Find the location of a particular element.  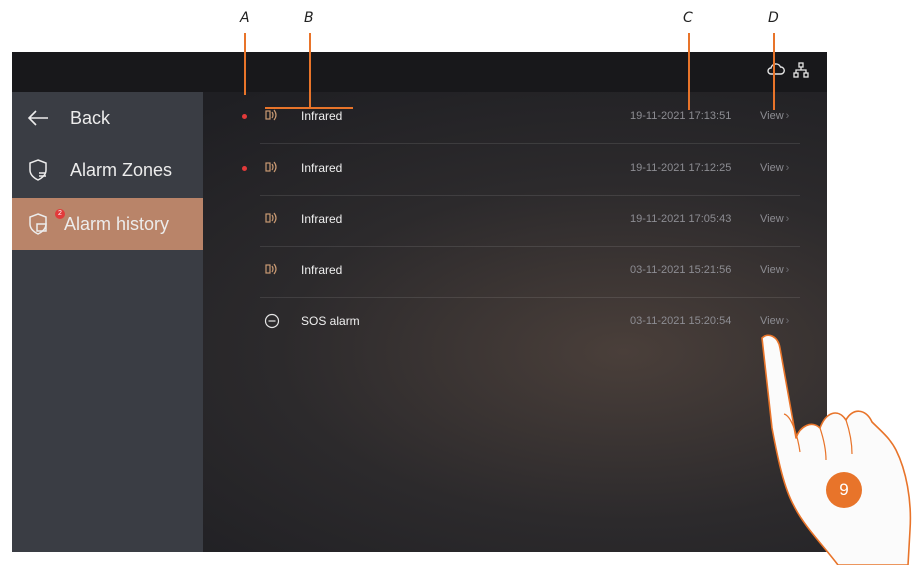

callout-bracket-b is located at coordinates (309, 108).